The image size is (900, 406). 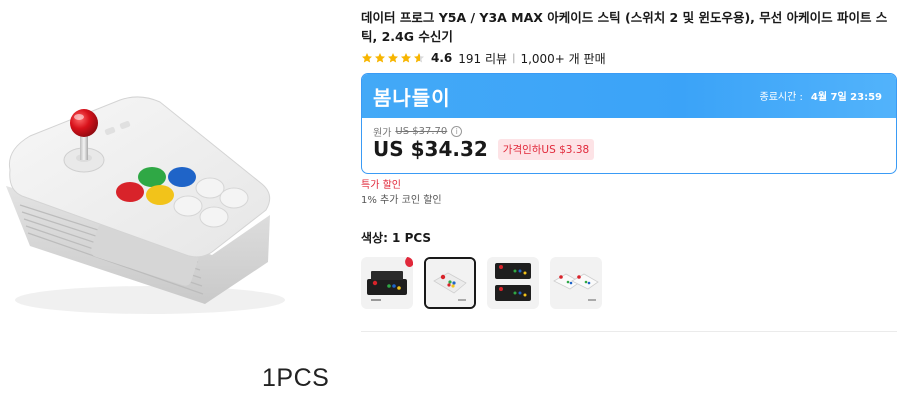 I want to click on white-stick-thumbnail, so click(x=450, y=283).